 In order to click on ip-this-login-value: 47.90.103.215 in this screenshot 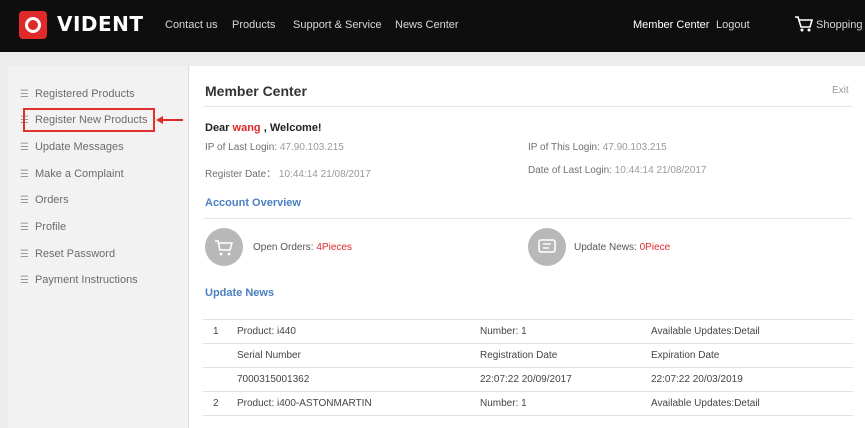, I will do `click(634, 147)`.